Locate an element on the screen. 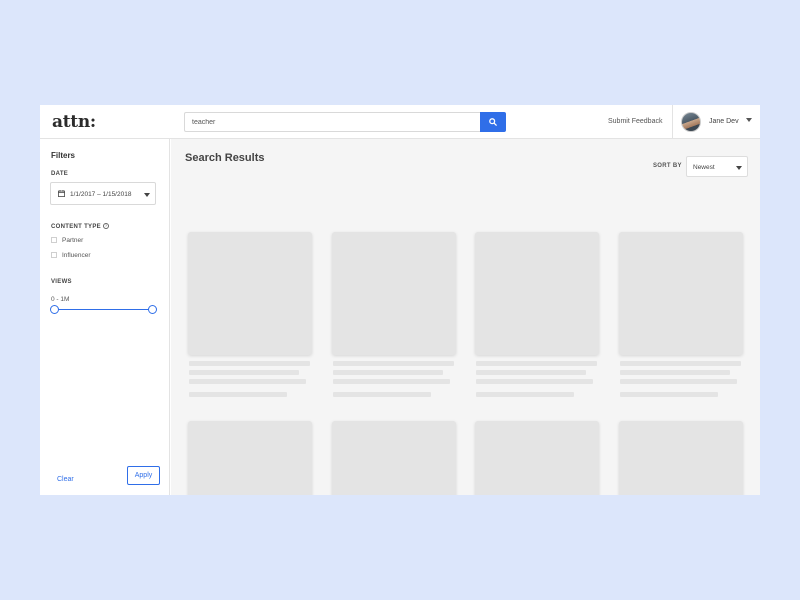 The image size is (800, 600). views-range-value: 0 - 1M is located at coordinates (60, 299).